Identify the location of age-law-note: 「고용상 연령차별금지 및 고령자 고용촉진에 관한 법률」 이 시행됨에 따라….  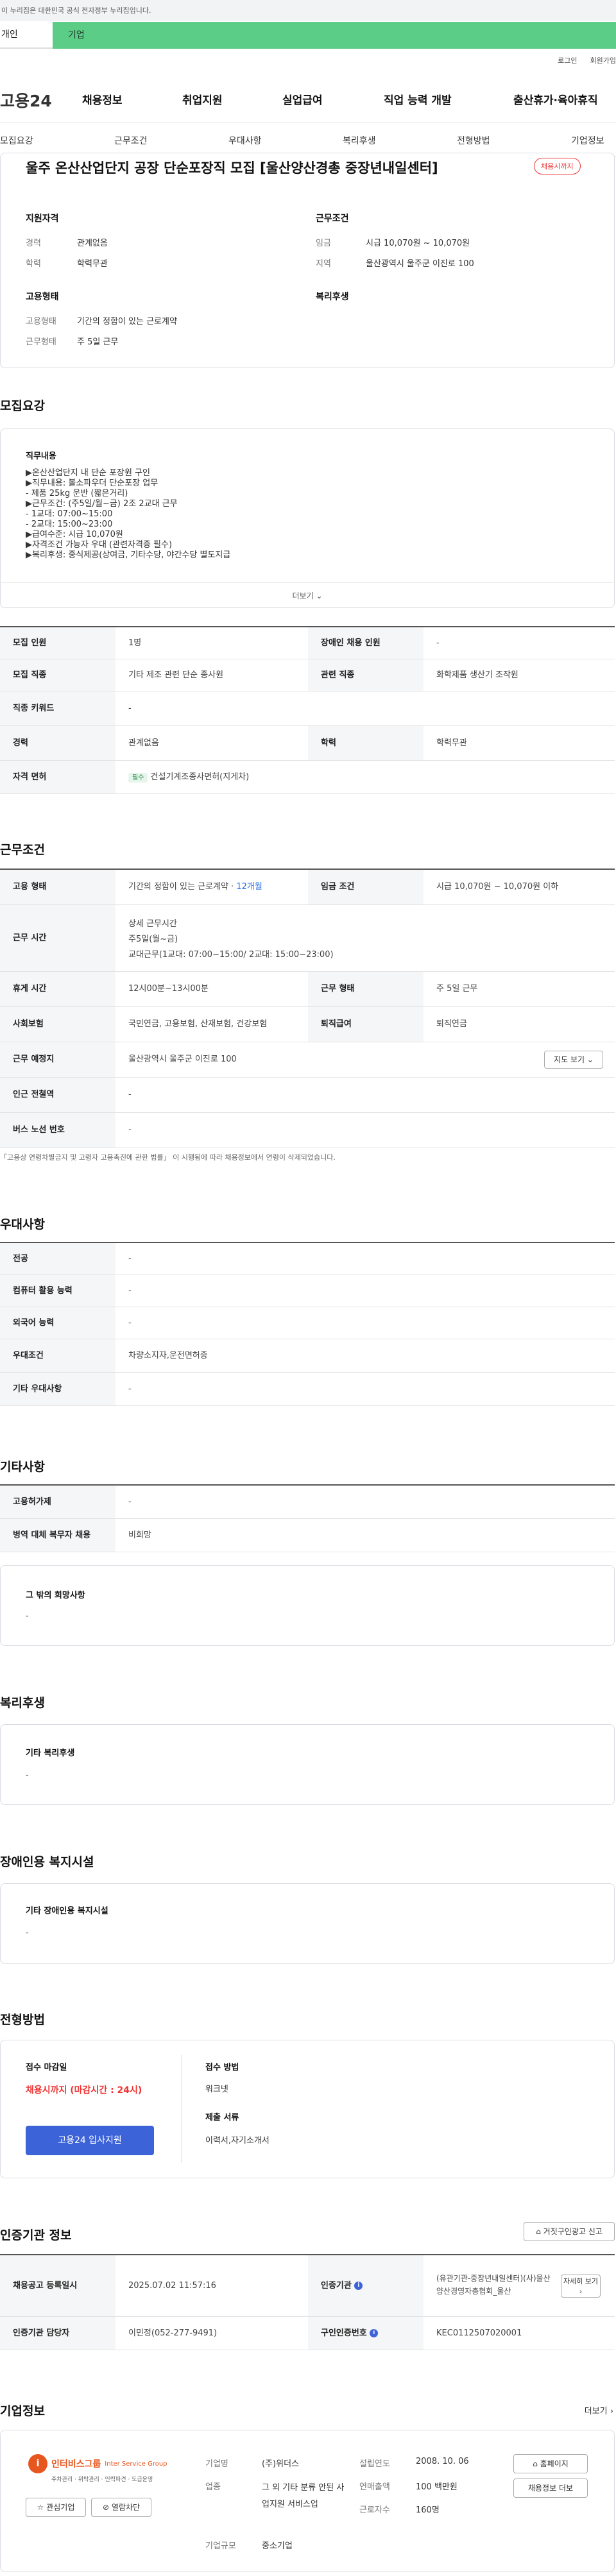
(168, 1157).